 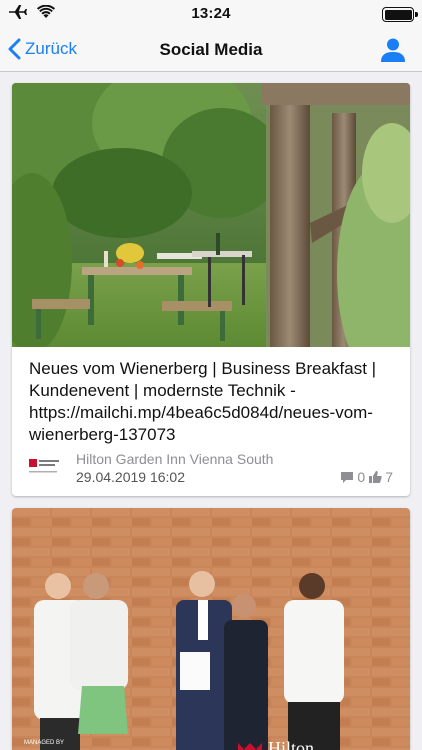 I want to click on status-time: 13:24, so click(x=211, y=13).